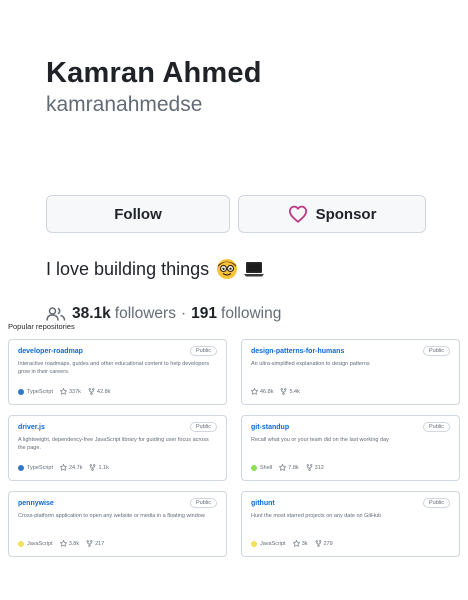 This screenshot has width=468, height=600. I want to click on repo-forks-link: 1.1k, so click(99, 467).